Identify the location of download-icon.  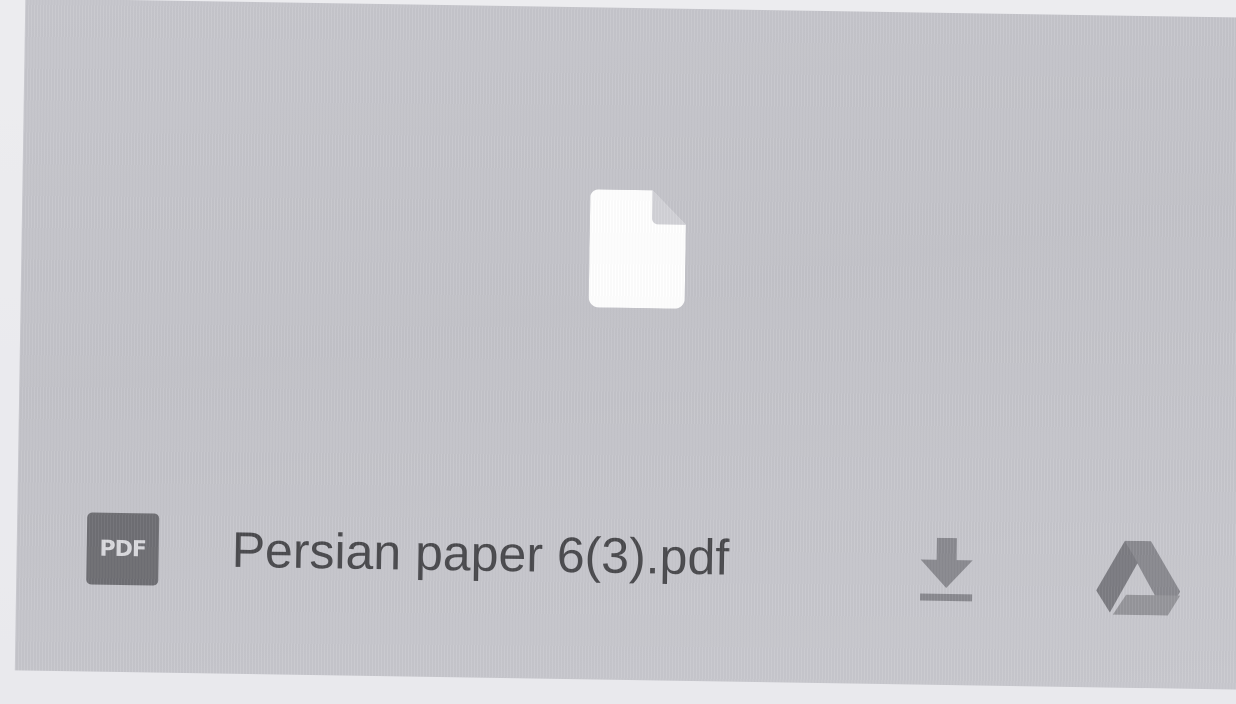
(946, 569).